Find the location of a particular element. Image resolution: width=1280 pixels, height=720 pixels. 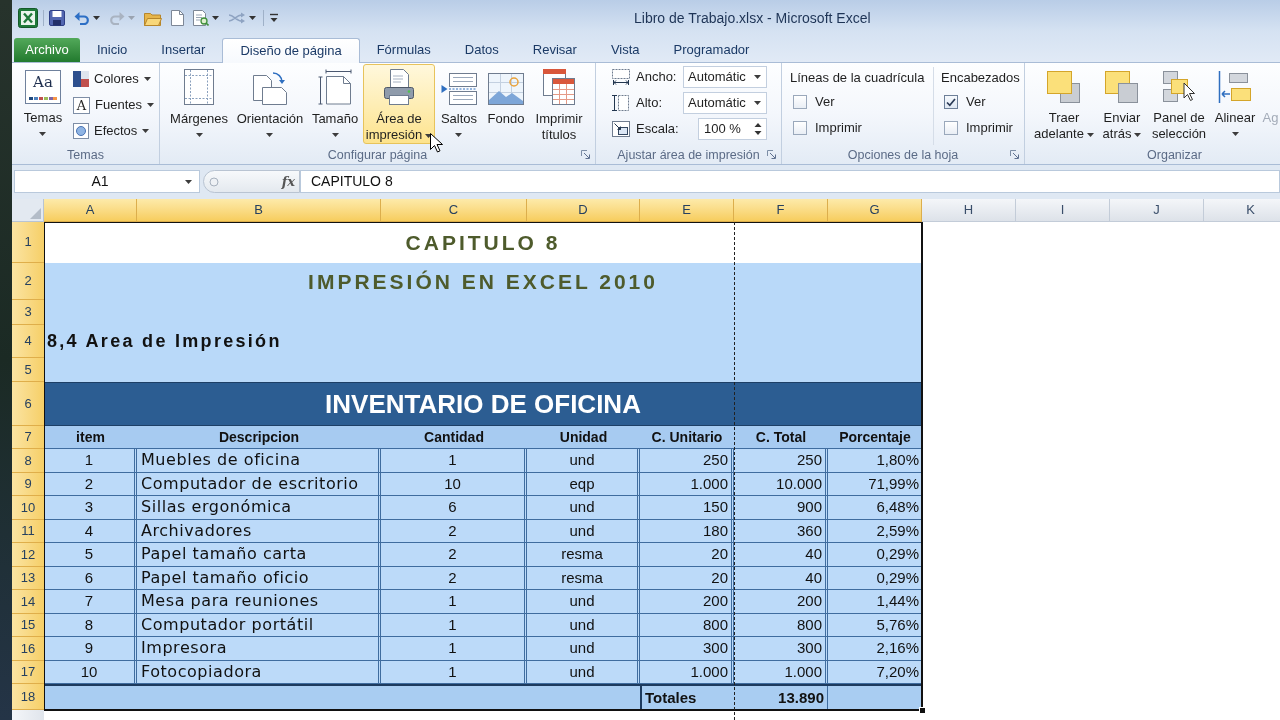

formula-input: CAPITULO 8 is located at coordinates (790, 181).